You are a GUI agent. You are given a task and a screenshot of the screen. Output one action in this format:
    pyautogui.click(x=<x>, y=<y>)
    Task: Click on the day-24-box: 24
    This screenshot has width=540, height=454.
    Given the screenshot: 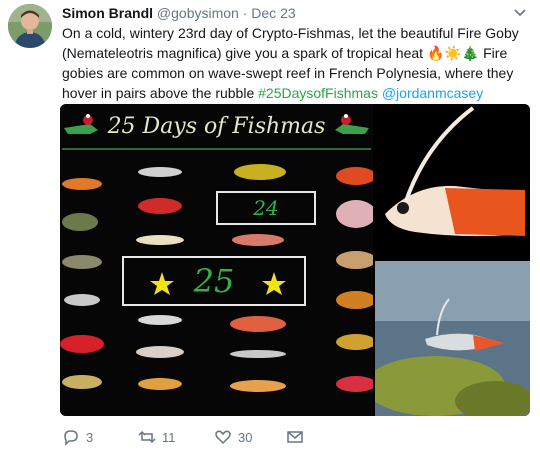 What is the action you would take?
    pyautogui.click(x=266, y=208)
    